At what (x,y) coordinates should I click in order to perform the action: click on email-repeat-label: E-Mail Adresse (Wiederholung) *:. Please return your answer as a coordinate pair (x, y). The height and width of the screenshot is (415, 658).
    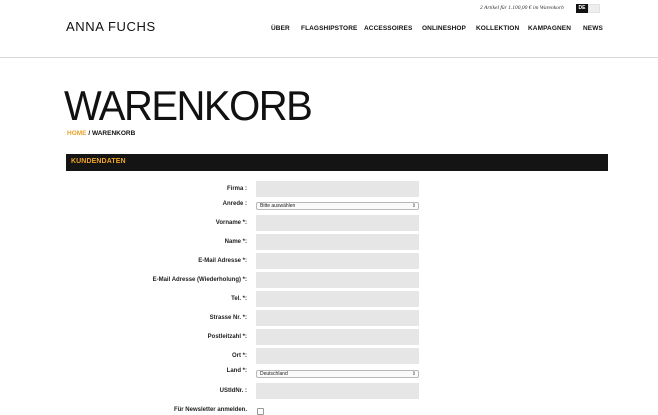
    Looking at the image, I should click on (199, 280).